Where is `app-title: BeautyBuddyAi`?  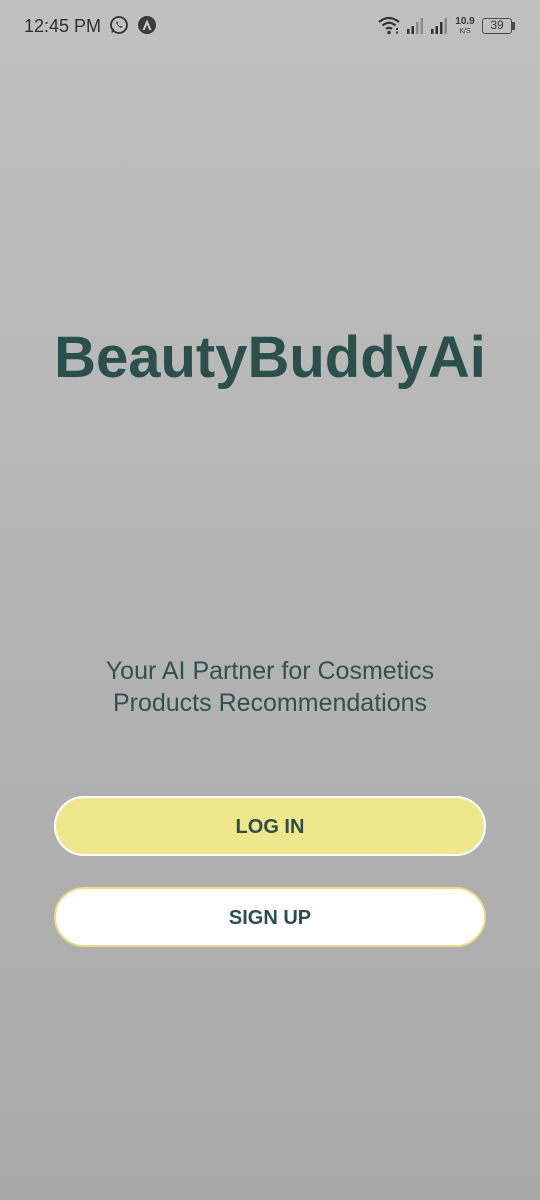 app-title: BeautyBuddyAi is located at coordinates (270, 357).